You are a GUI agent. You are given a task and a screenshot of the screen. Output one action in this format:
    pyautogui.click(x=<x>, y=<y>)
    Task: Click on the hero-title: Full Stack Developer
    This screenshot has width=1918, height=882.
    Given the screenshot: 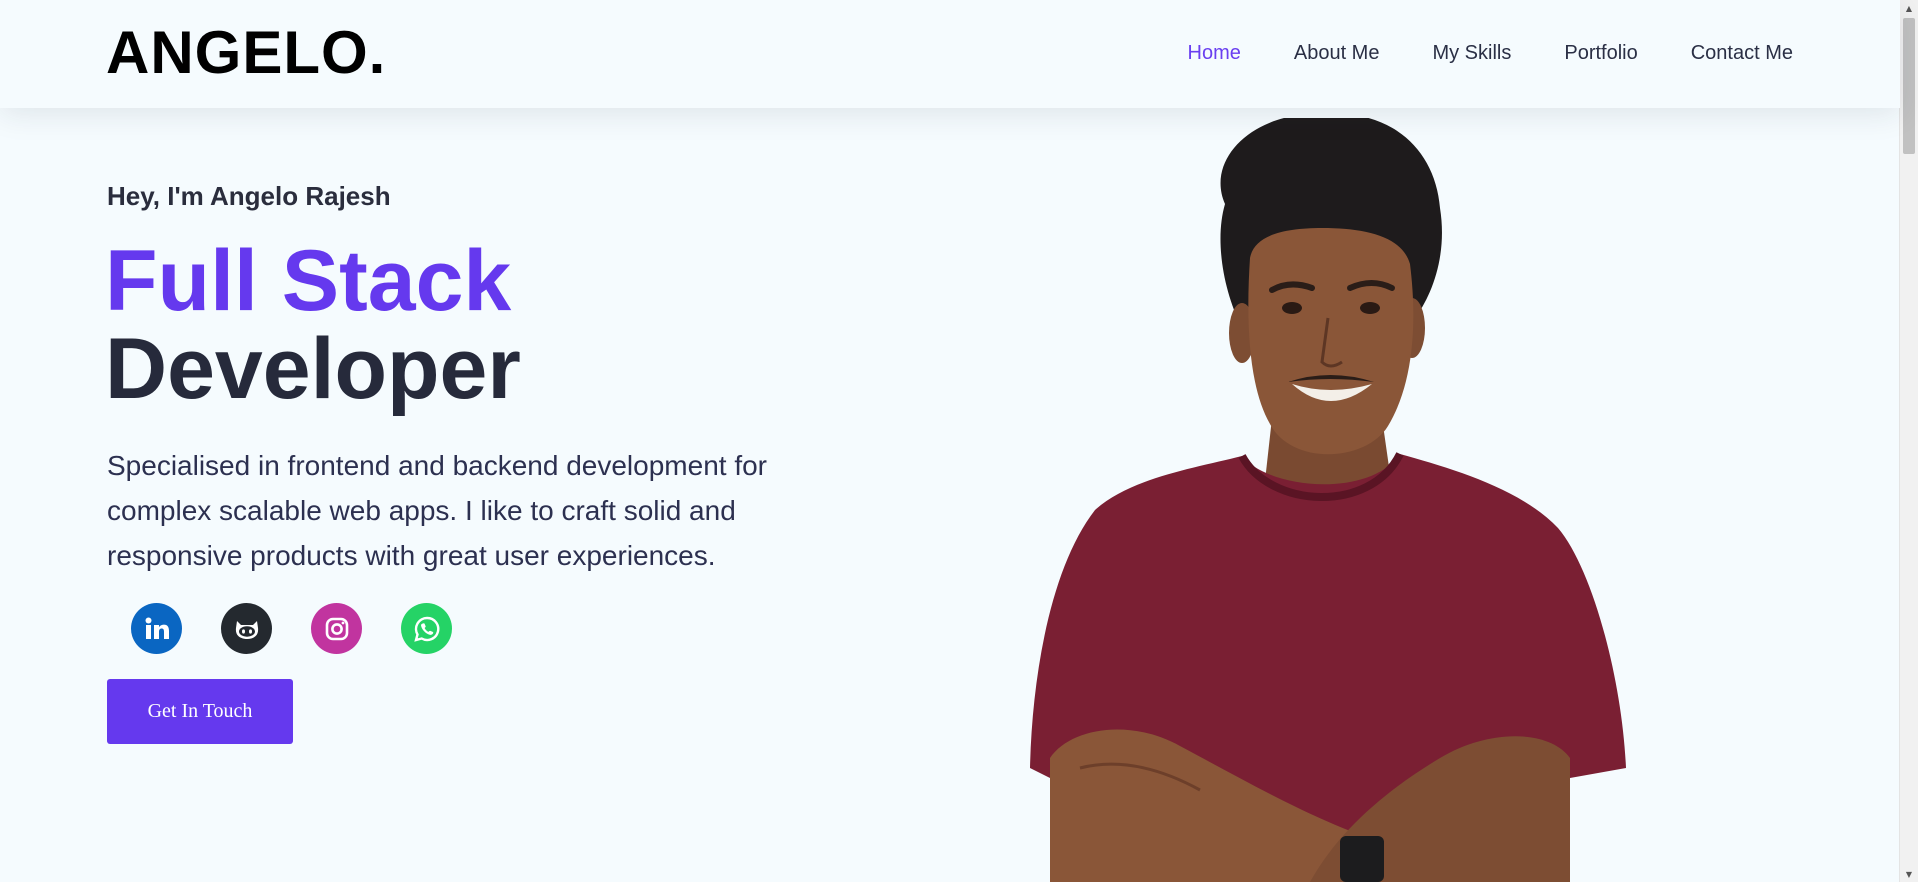 What is the action you would take?
    pyautogui.click(x=313, y=325)
    